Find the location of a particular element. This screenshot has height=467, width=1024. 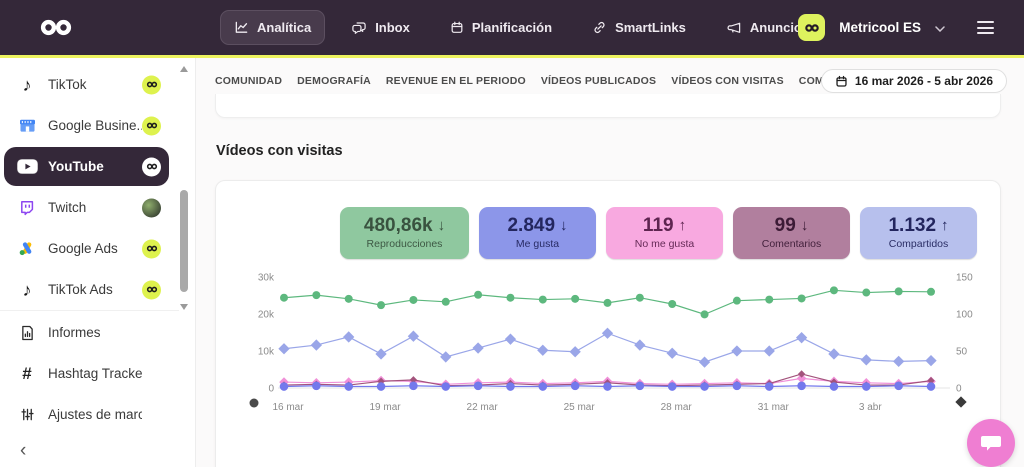

sidebar-item-informes: Informes is located at coordinates (97, 332).